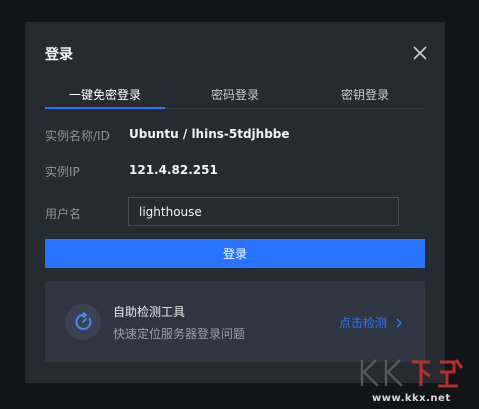 The image size is (479, 409). I want to click on instance-name-value: Ubuntu / lhins-5tdjhbbe, so click(209, 134).